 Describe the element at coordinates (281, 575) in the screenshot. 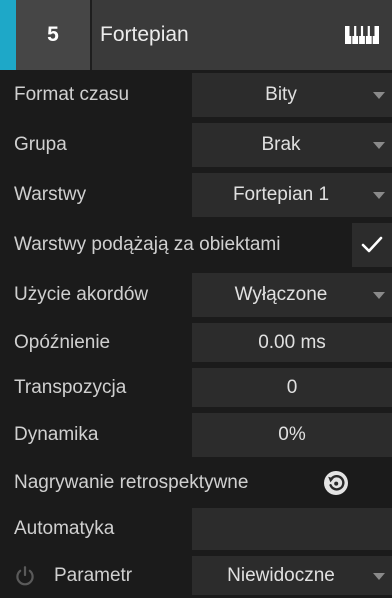

I see `parameter-value: Niewidoczne` at that location.